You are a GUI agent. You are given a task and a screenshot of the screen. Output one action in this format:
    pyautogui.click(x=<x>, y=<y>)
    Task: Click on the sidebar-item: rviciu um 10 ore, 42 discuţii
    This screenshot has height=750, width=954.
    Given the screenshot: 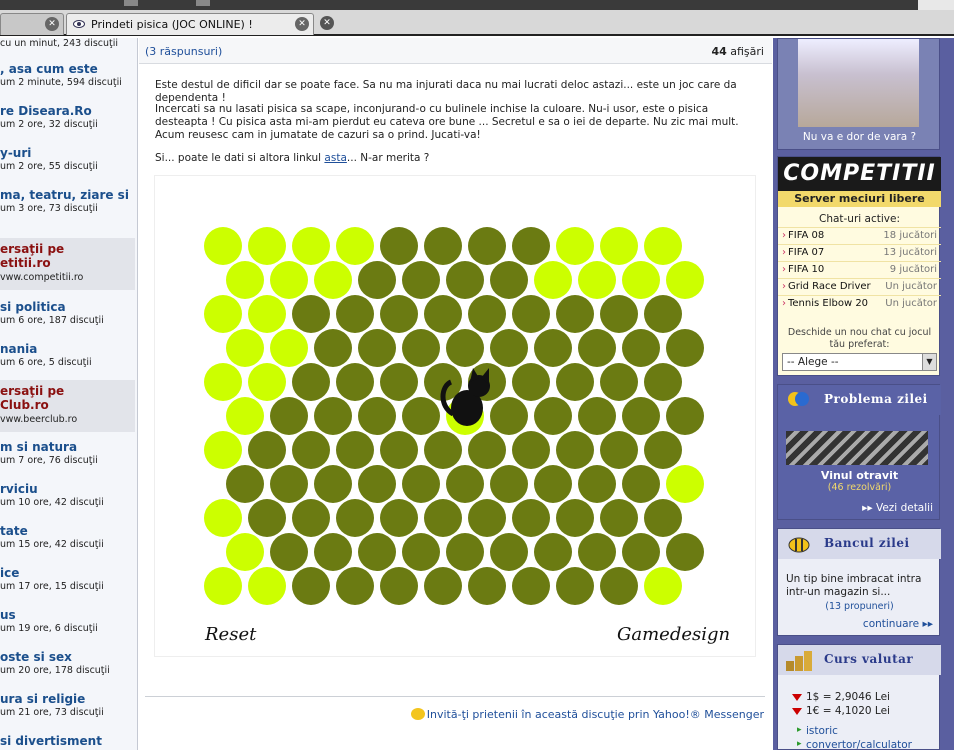 What is the action you would take?
    pyautogui.click(x=67, y=502)
    